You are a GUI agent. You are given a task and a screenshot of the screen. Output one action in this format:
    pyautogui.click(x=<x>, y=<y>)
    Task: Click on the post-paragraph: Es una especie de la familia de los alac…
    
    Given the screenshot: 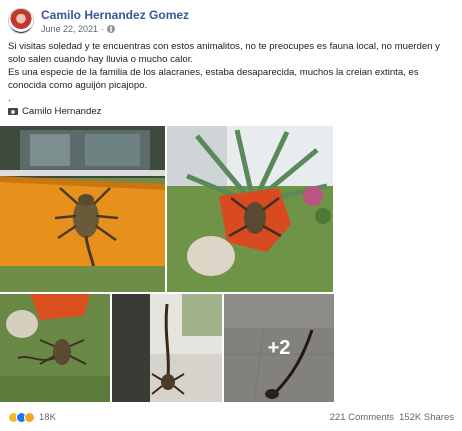 What is the action you would take?
    pyautogui.click(x=213, y=79)
    